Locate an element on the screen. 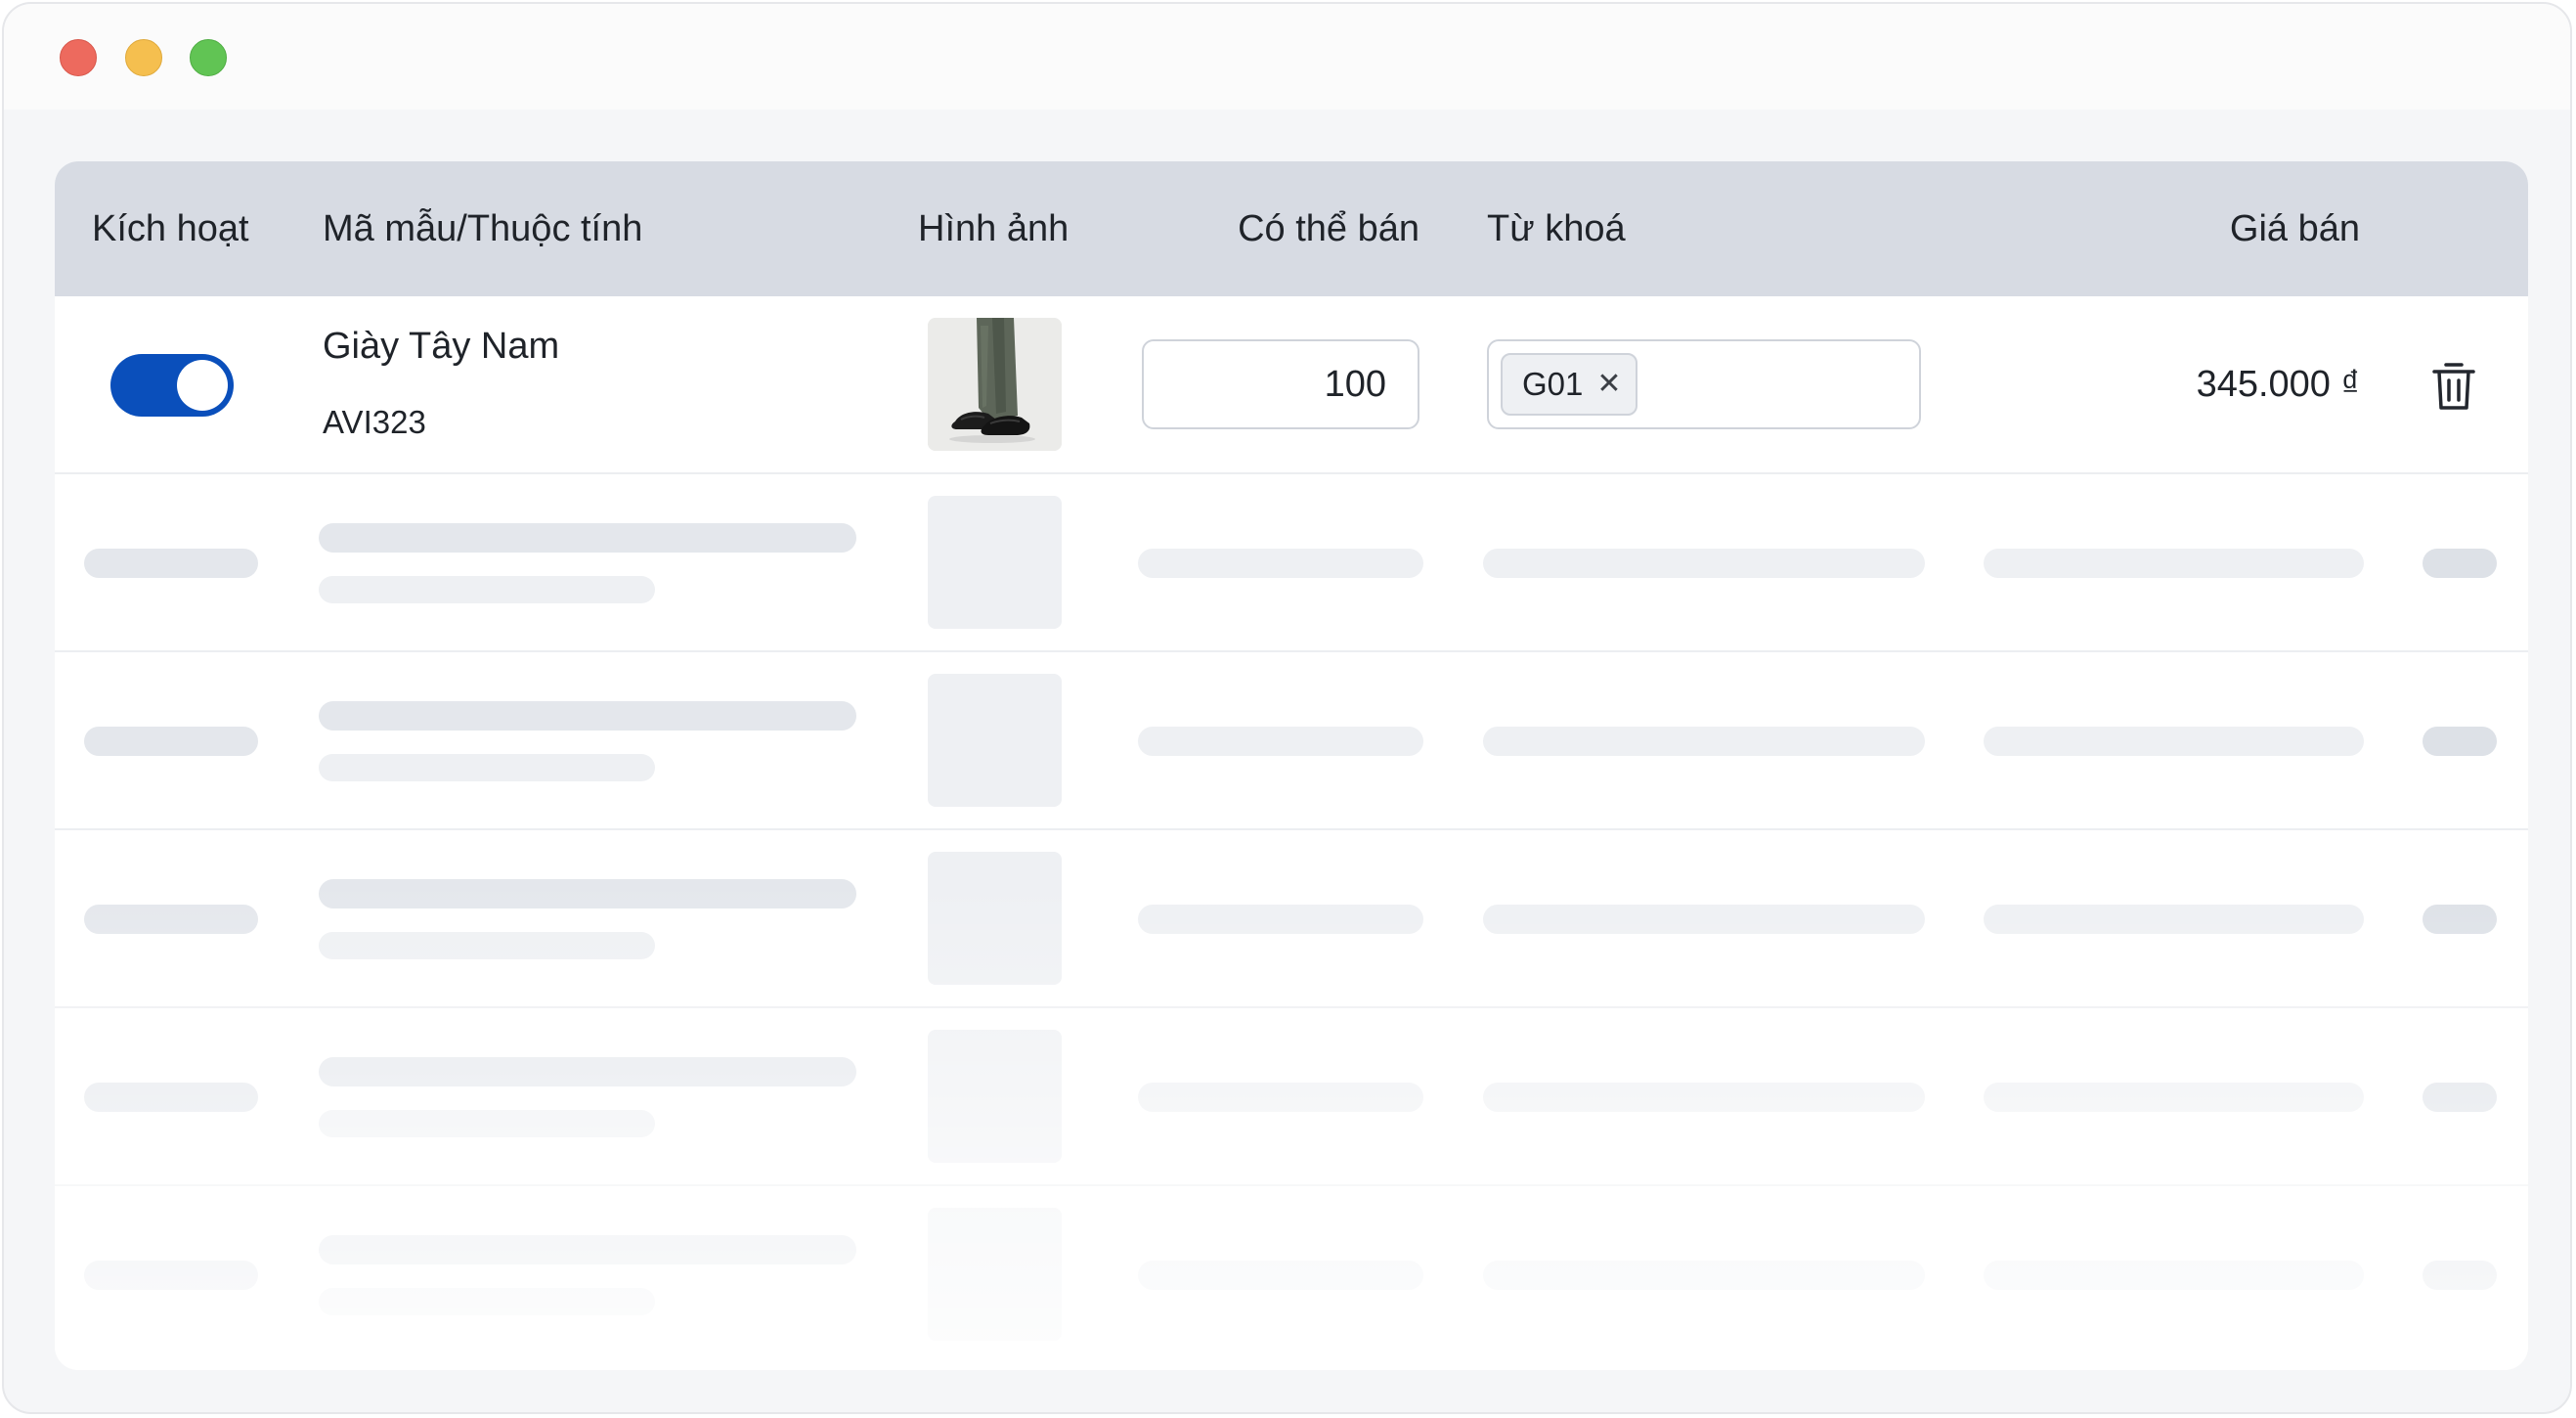 This screenshot has width=2576, height=1418. header-price: Giá bán is located at coordinates (2294, 228).